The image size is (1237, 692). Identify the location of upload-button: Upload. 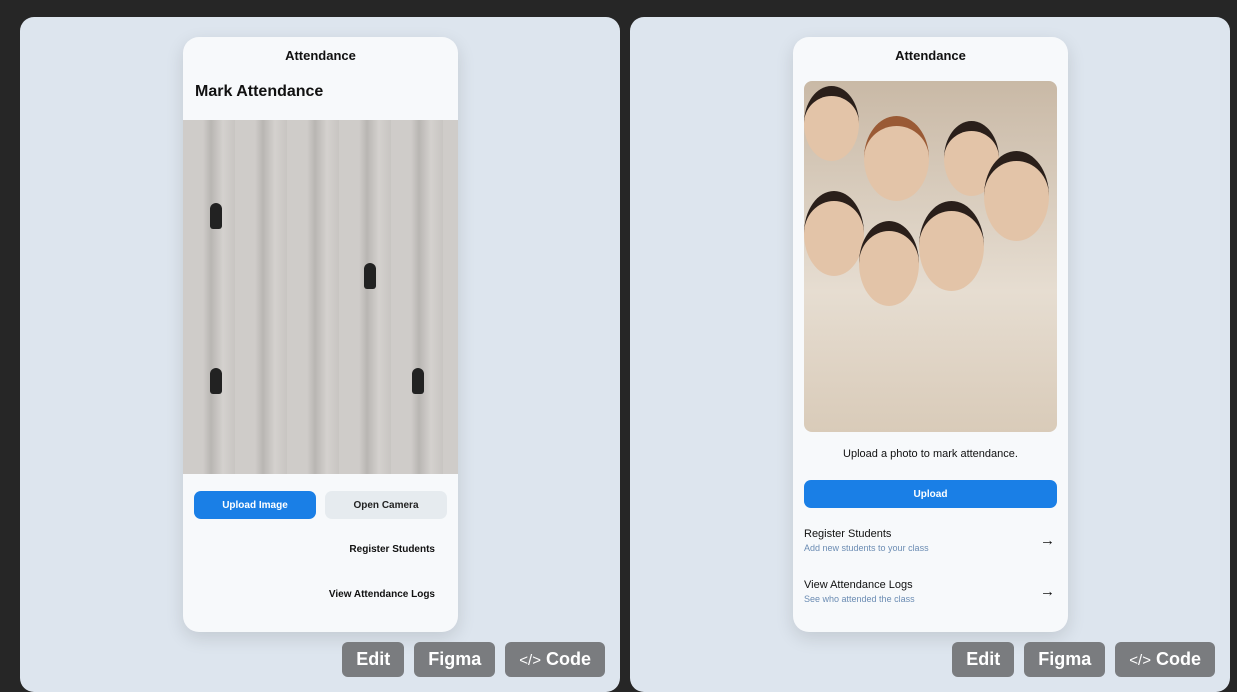
(930, 494).